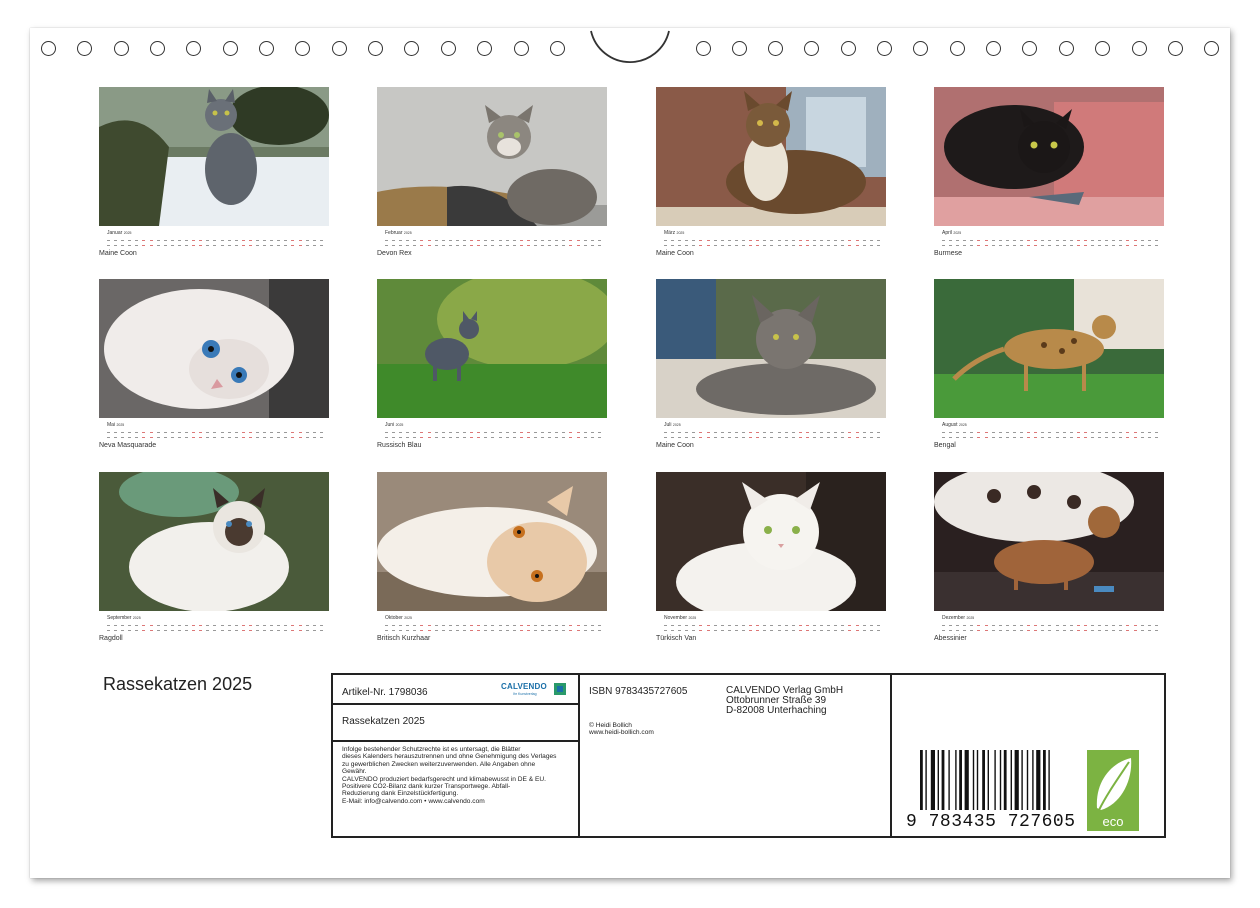 The width and height of the screenshot is (1260, 908). I want to click on weekday-row, so click(1050, 625).